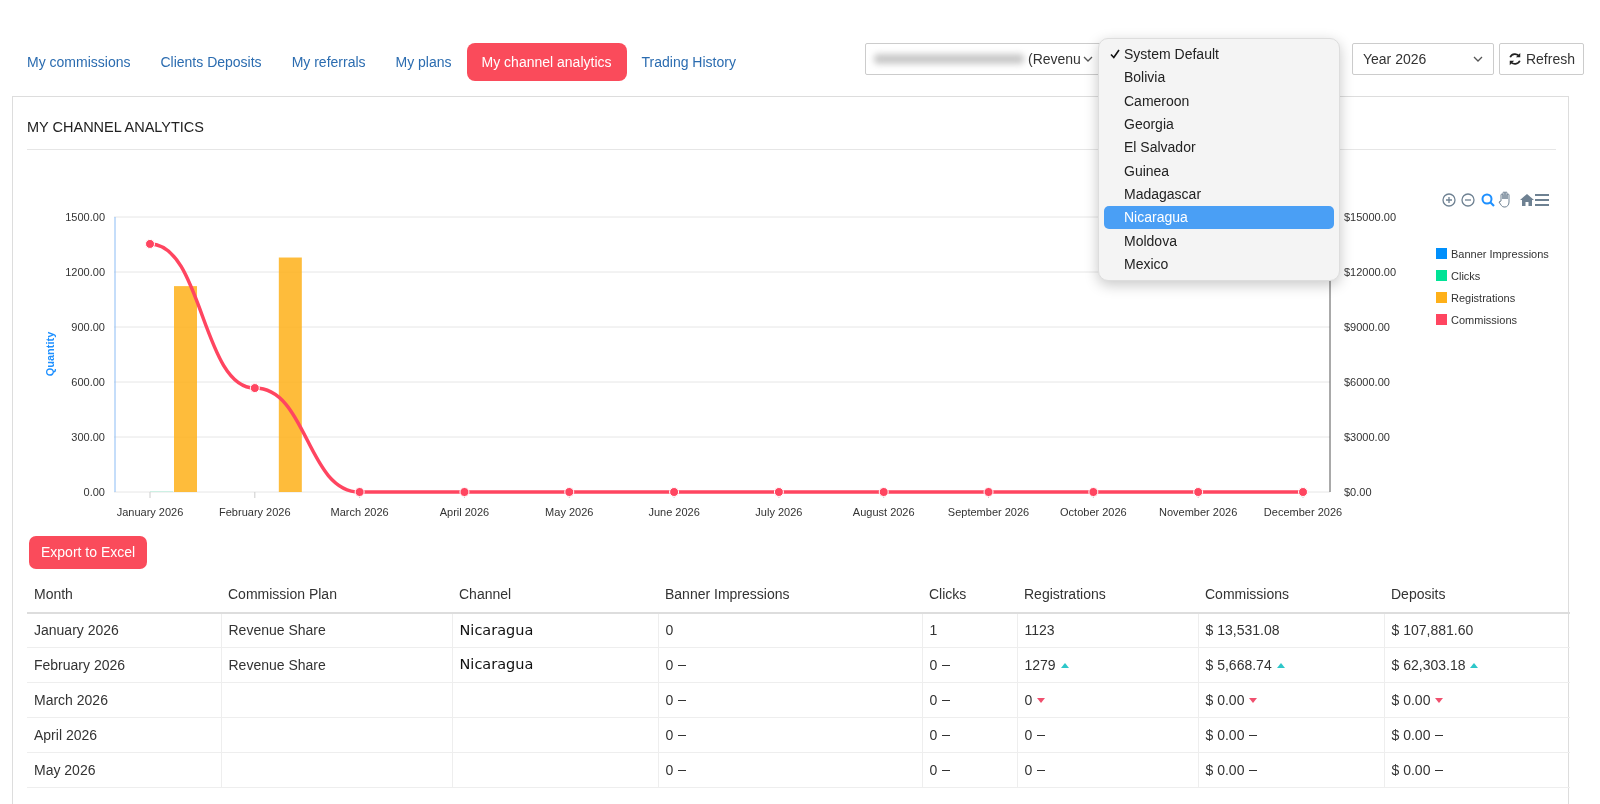 The height and width of the screenshot is (804, 1600). Describe the element at coordinates (1219, 194) in the screenshot. I see `dropdown-option: Madagascar` at that location.